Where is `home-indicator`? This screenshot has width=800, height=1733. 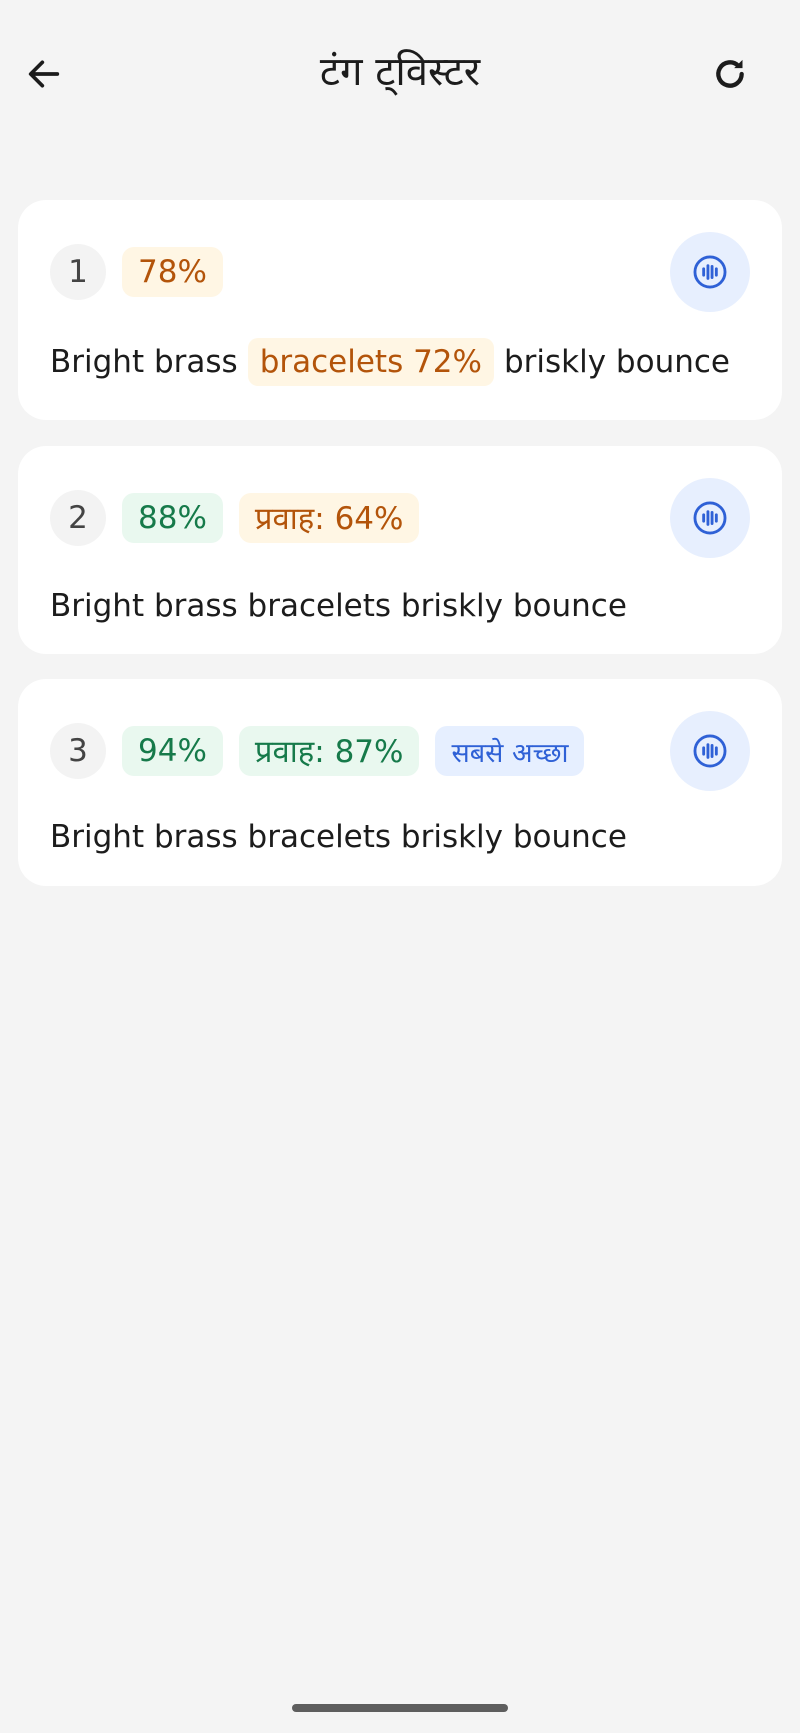
home-indicator is located at coordinates (400, 1708).